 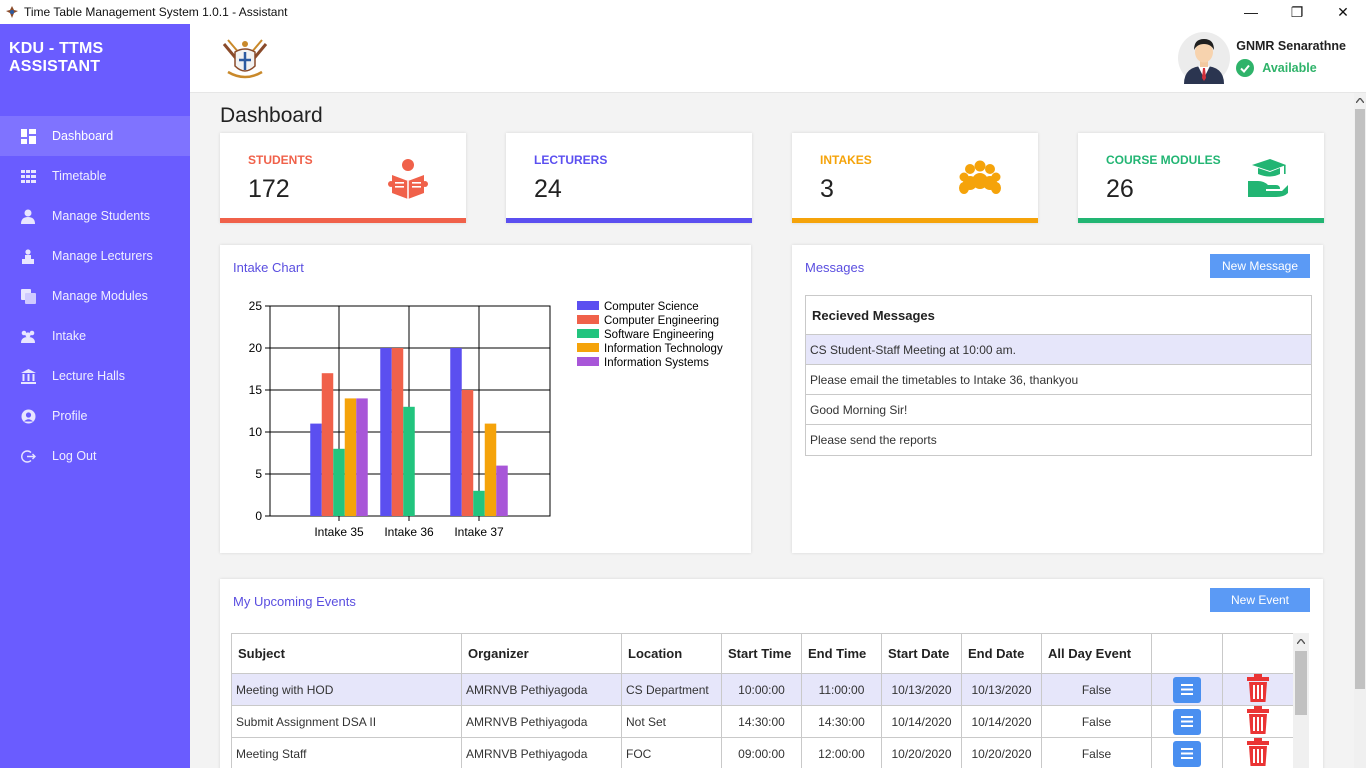 I want to click on column-header: All Day Event, so click(x=1096, y=653).